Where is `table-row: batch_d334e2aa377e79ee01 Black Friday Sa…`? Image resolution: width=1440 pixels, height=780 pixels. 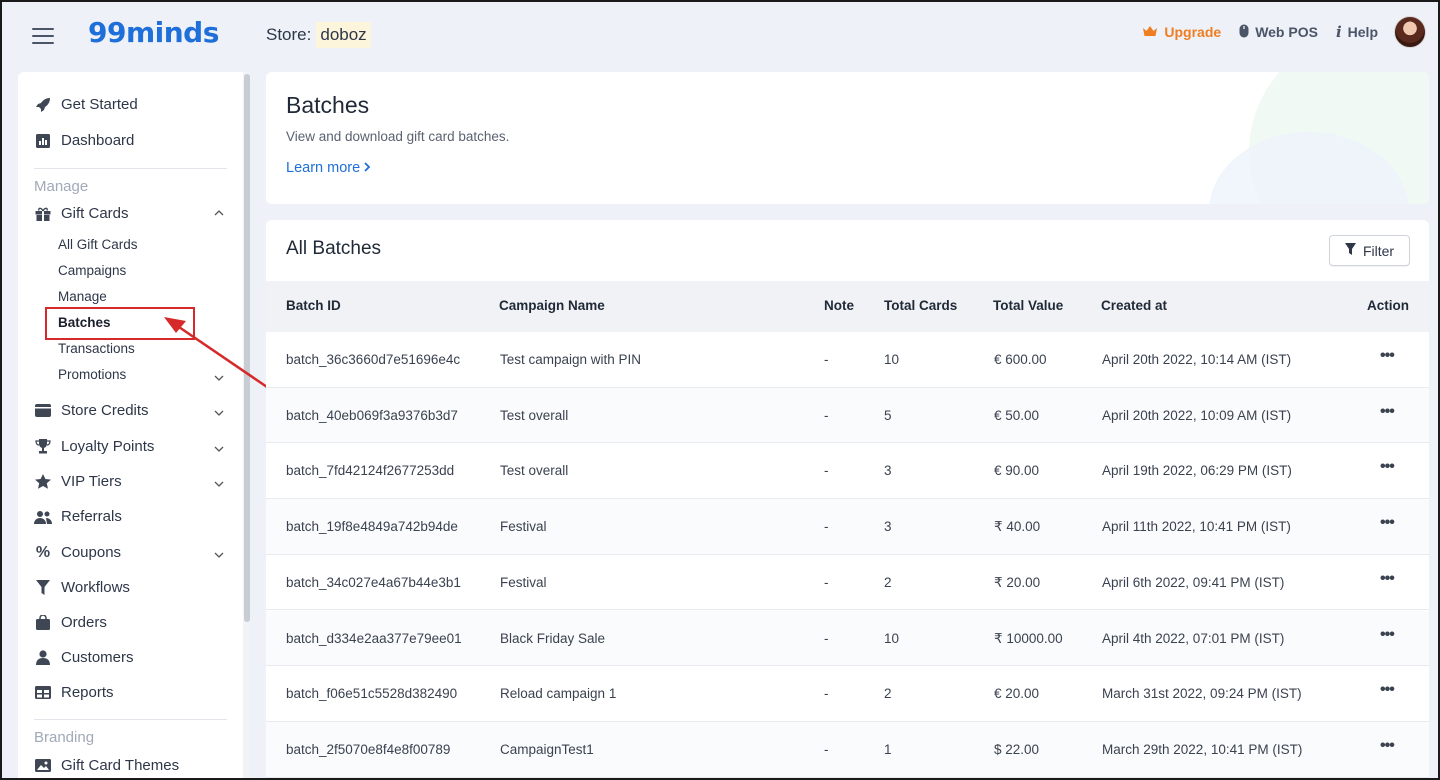 table-row: batch_d334e2aa377e79ee01 Black Friday Sa… is located at coordinates (847, 638).